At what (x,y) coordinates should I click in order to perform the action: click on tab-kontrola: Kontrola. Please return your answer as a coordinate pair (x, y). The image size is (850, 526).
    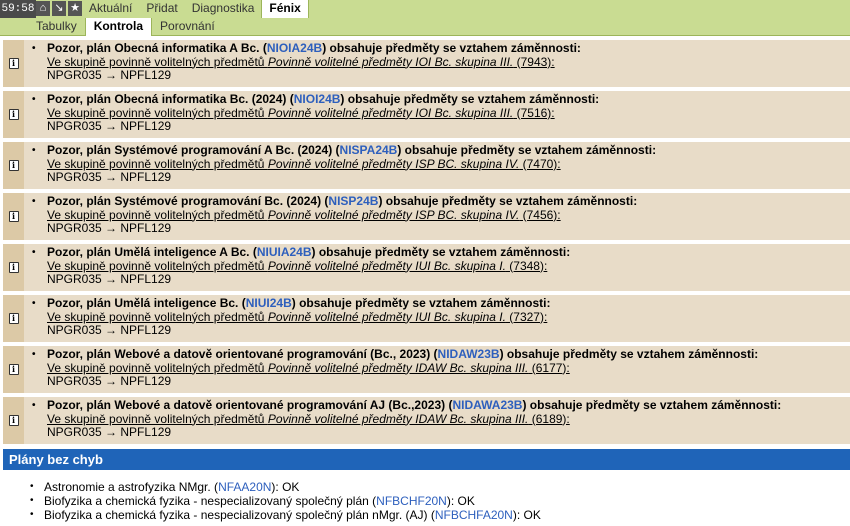
    Looking at the image, I should click on (118, 27).